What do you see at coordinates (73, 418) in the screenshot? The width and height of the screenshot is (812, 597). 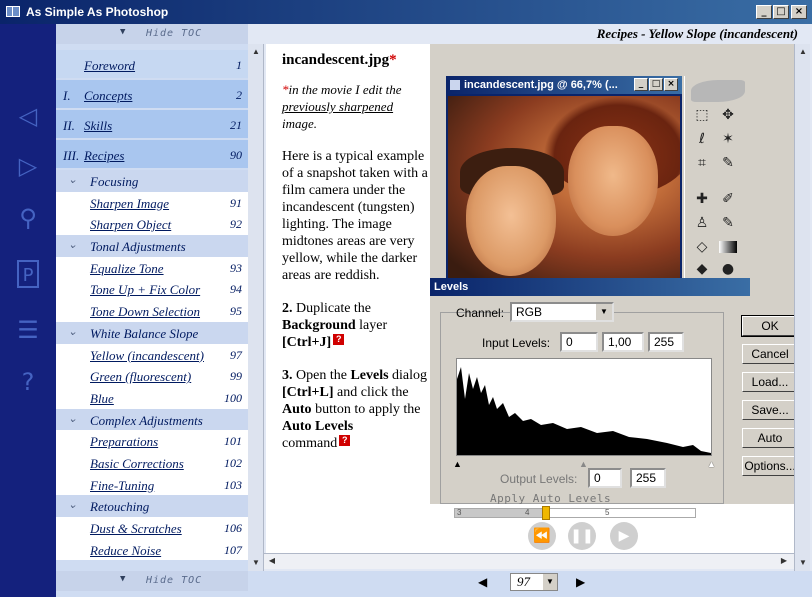 I see `chevron-down-icon: ⌄` at bounding box center [73, 418].